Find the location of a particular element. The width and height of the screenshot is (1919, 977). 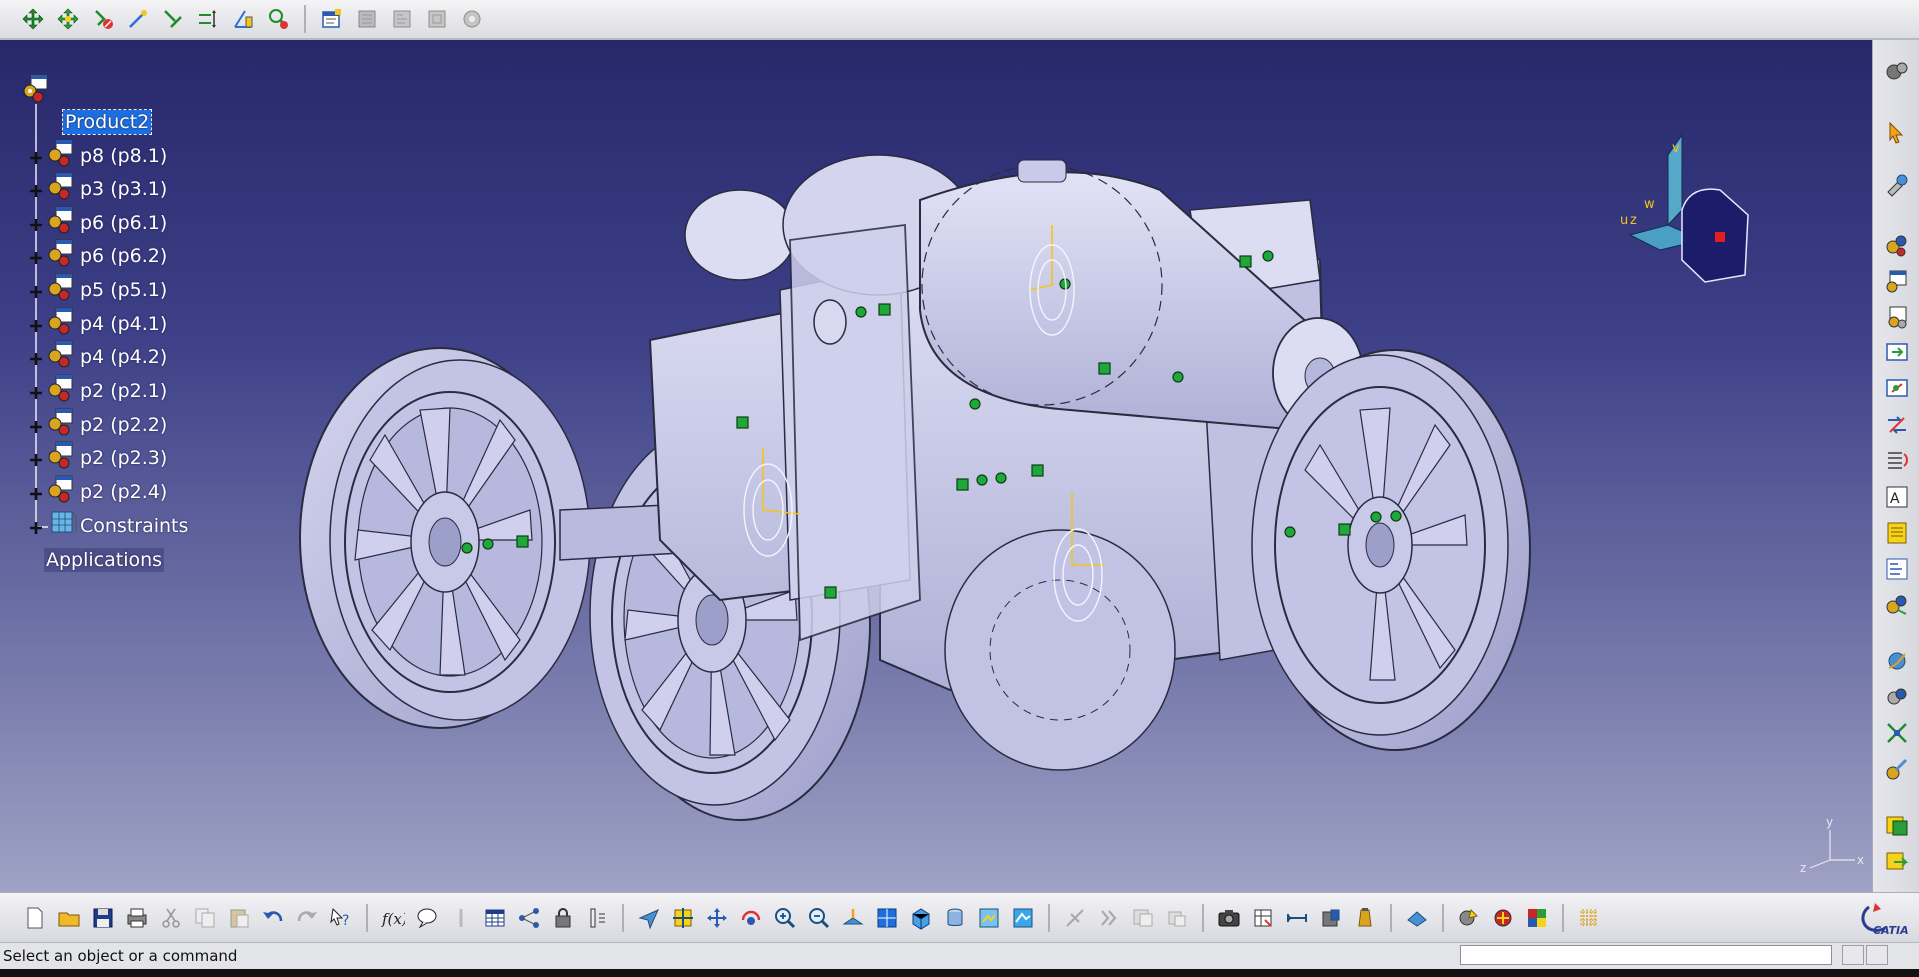

comment-icon is located at coordinates (427, 918).